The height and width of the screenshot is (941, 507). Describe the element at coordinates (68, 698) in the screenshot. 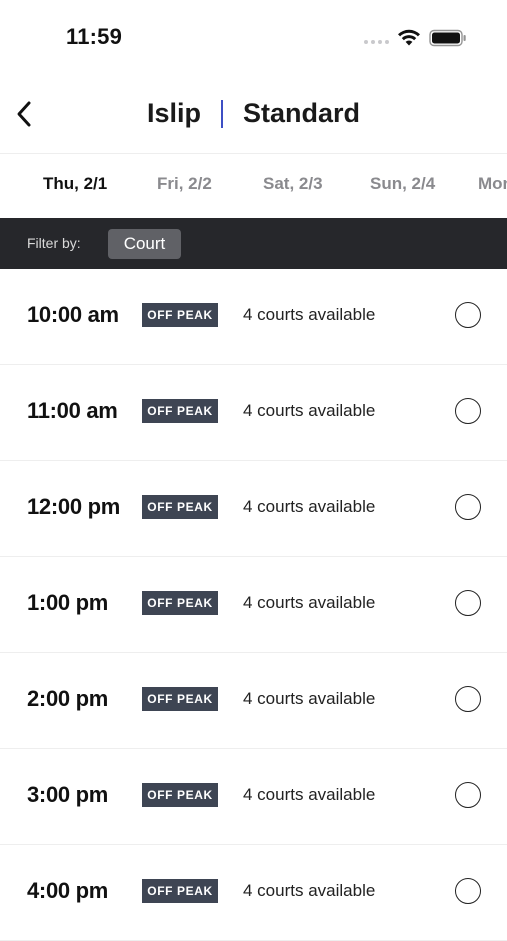

I see `slot-time: 2:00 pm` at that location.